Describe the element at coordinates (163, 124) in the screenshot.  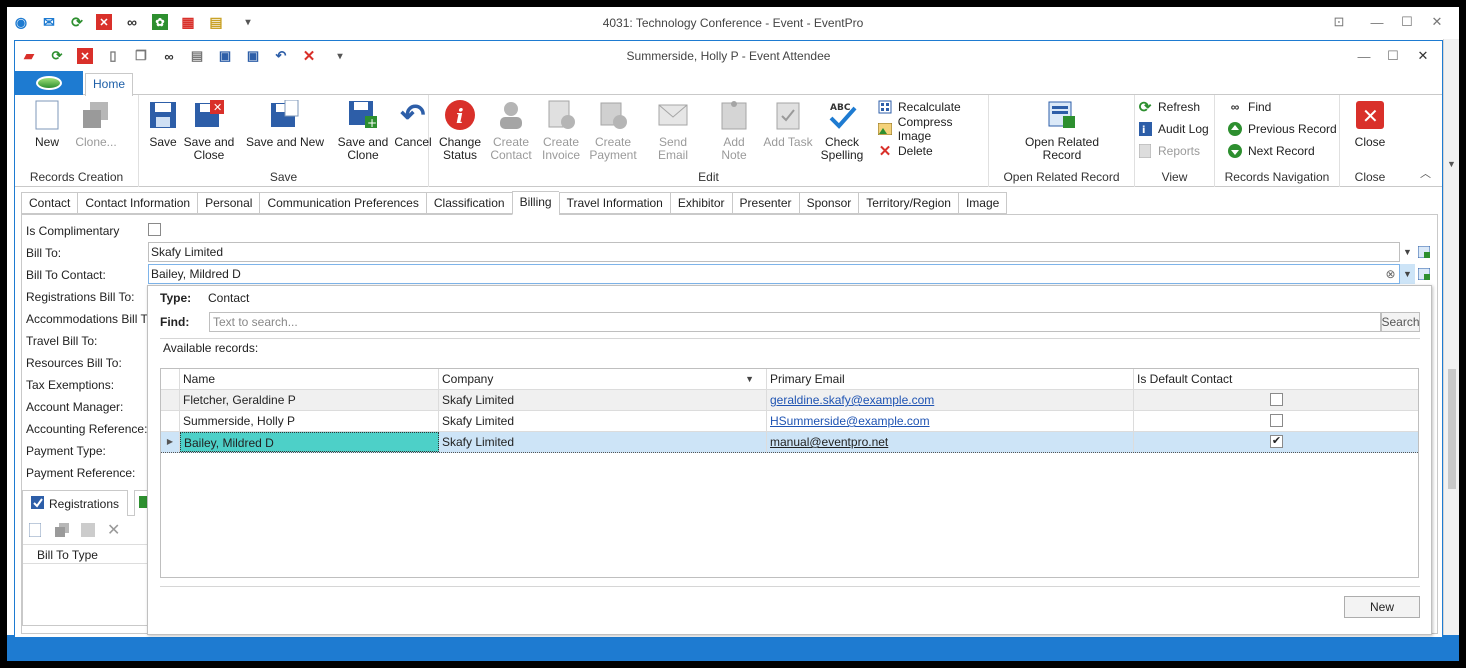
I see `save-button: Save` at that location.